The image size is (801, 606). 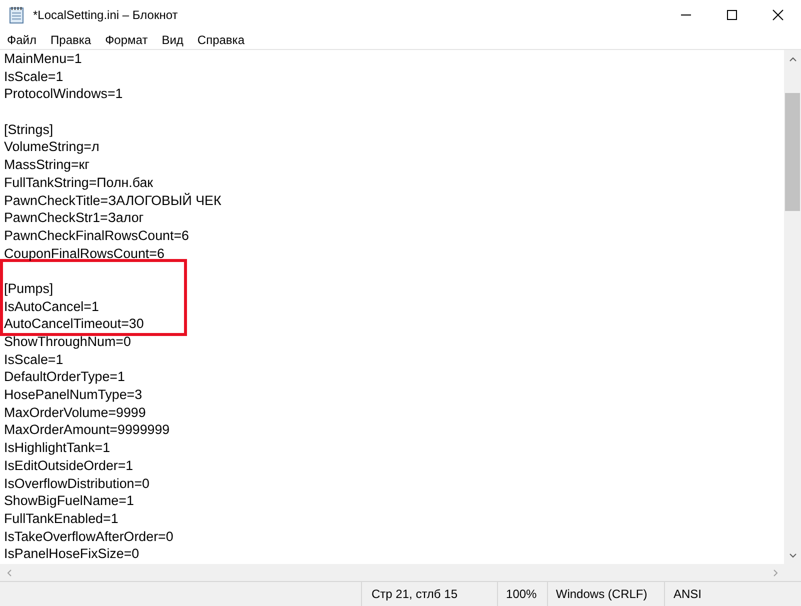 I want to click on text-line: PawnCheckStr1=Залог, so click(x=74, y=218).